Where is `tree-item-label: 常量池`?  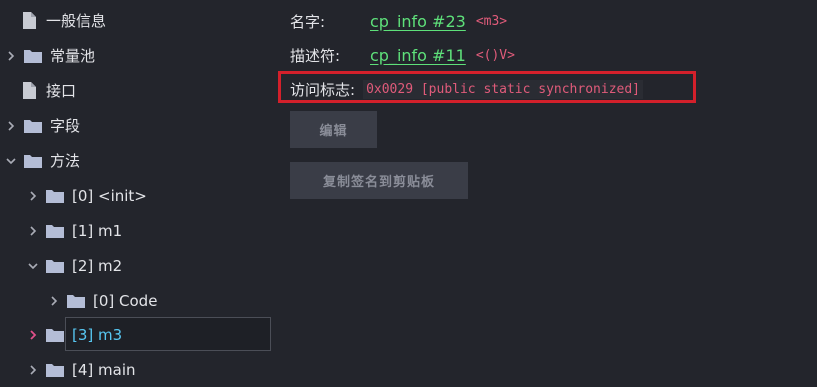
tree-item-label: 常量池 is located at coordinates (73, 56).